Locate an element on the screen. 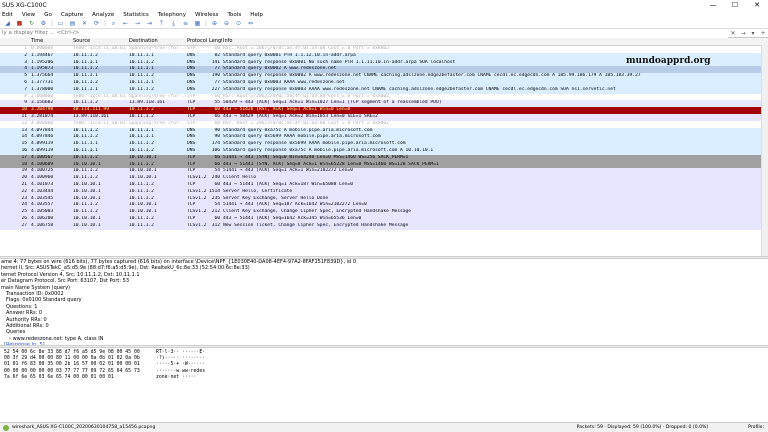 The image size is (768, 432). column-header-time: Time is located at coordinates (51, 41).